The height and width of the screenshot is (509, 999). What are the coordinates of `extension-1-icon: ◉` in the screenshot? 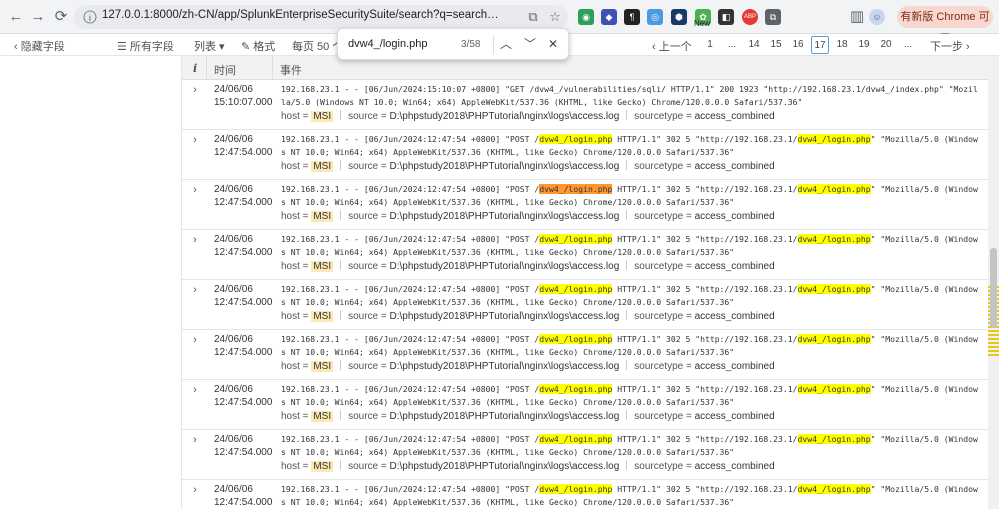 It's located at (586, 17).